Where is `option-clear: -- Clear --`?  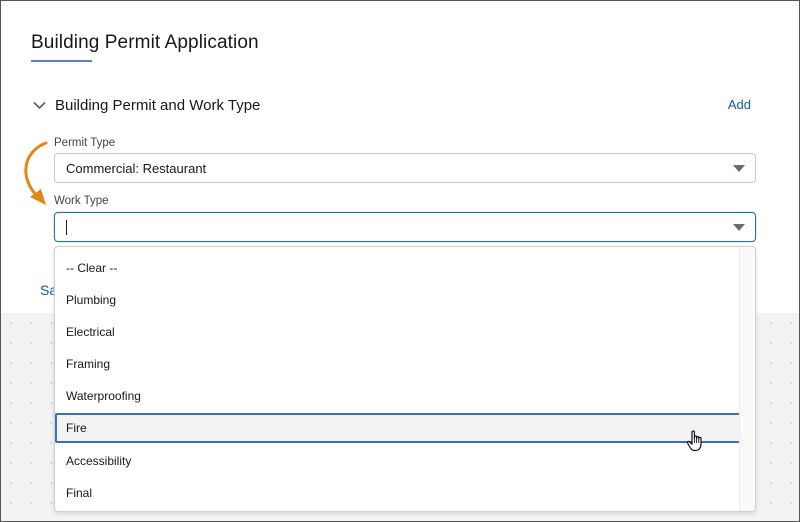
option-clear: -- Clear -- is located at coordinates (398, 268).